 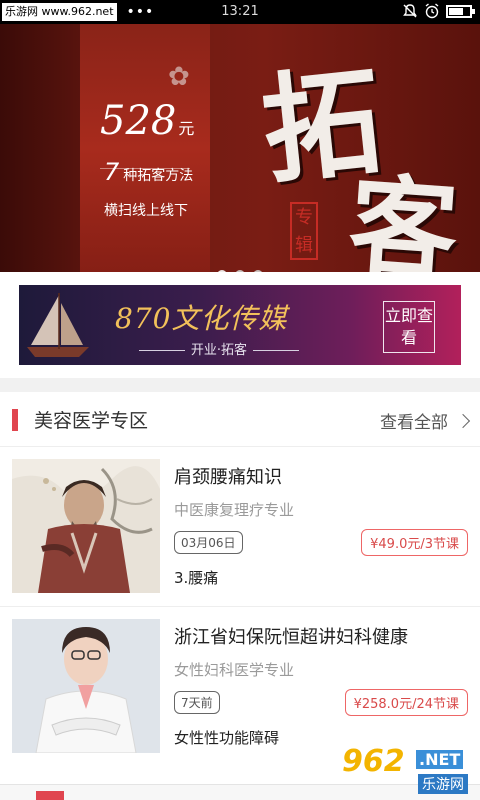 What do you see at coordinates (240, 385) in the screenshot?
I see `section-separator` at bounding box center [240, 385].